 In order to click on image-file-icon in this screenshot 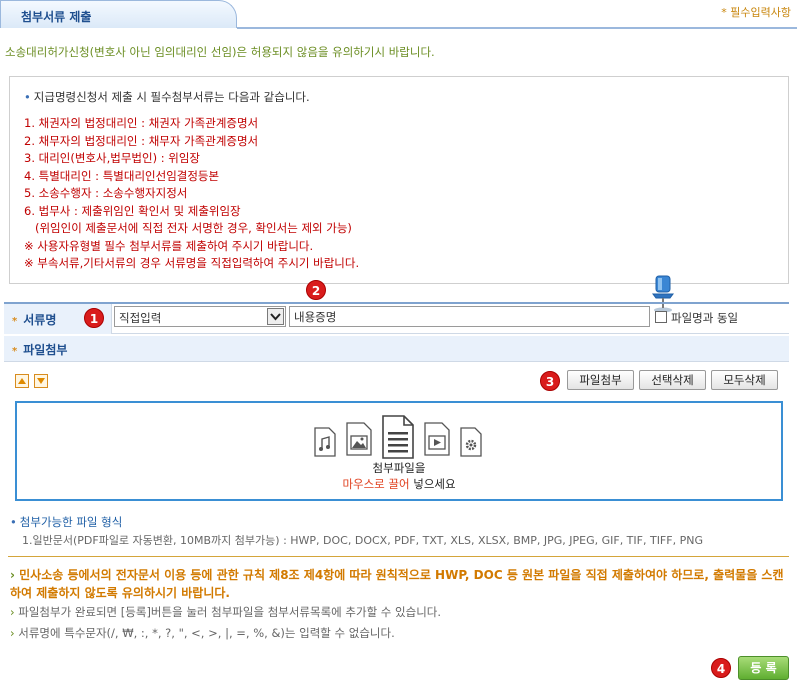, I will do `click(359, 439)`.